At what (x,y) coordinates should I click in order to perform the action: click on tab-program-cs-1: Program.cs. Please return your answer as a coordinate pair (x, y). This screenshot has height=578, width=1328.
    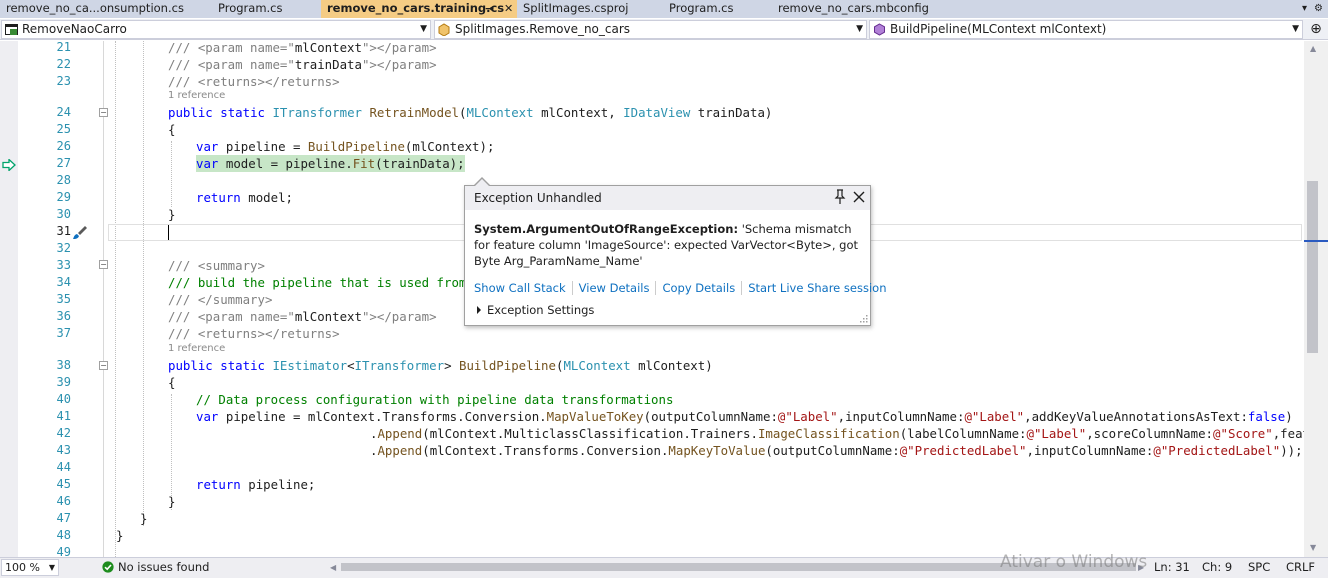
    Looking at the image, I should click on (266, 9).